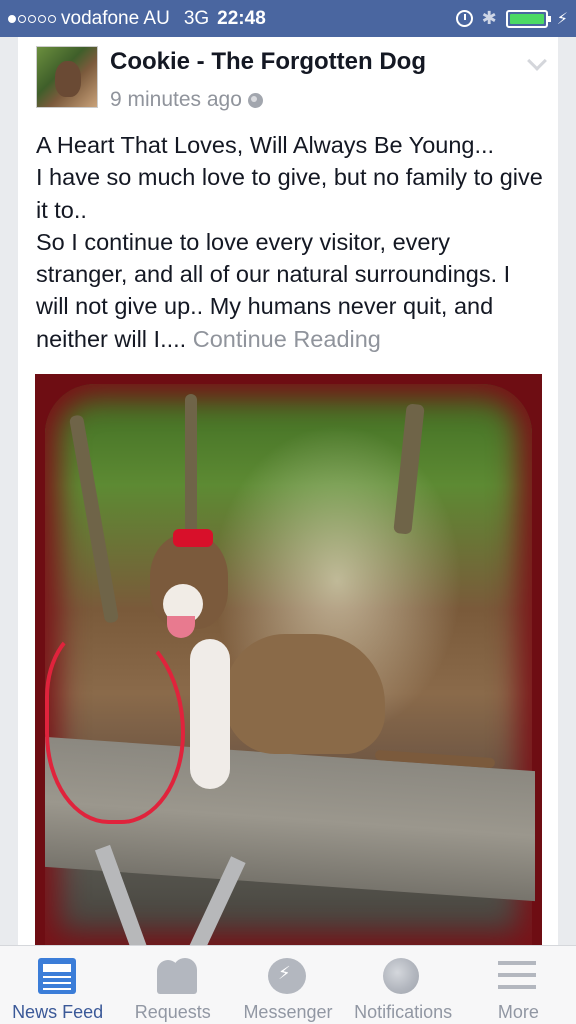 Image resolution: width=576 pixels, height=1024 pixels. I want to click on tab-label: More, so click(518, 1012).